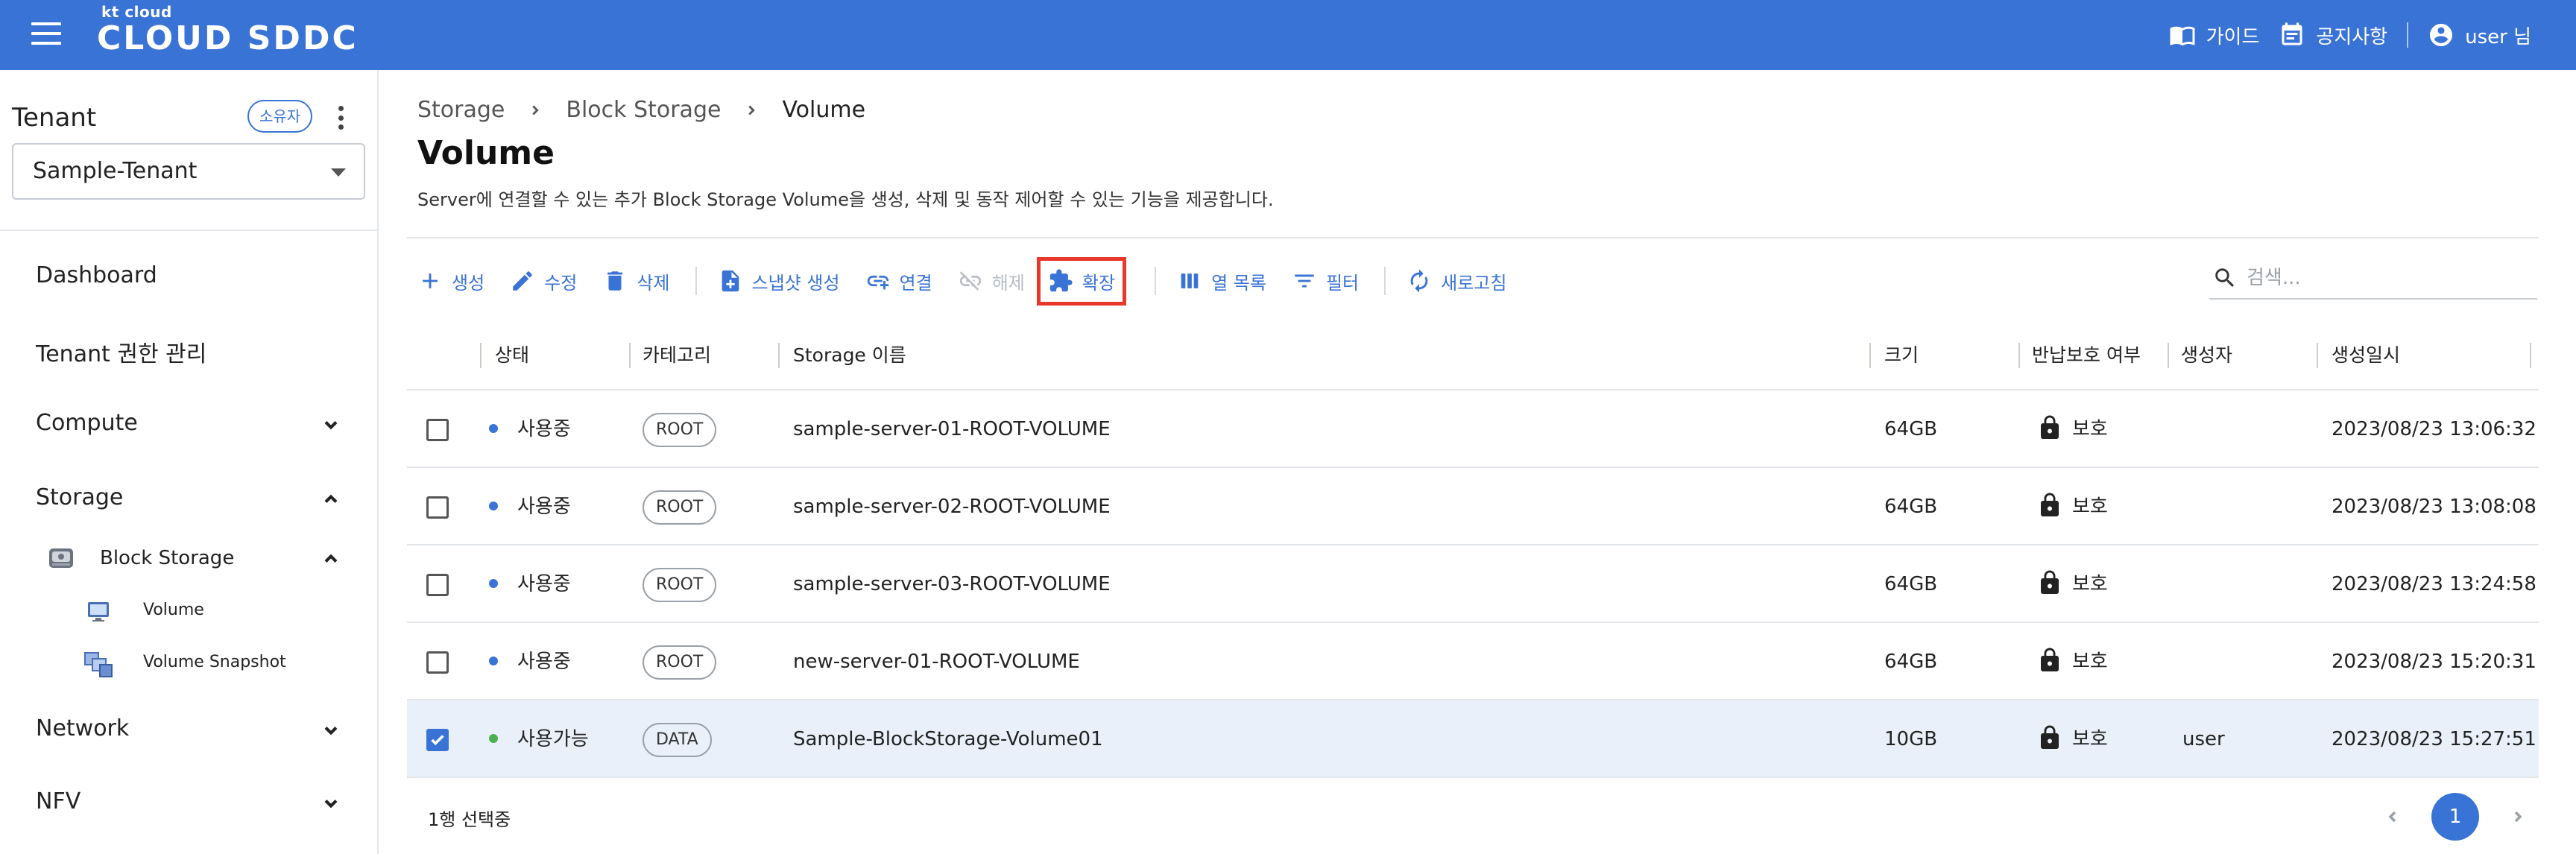 This screenshot has height=854, width=2576. I want to click on created-at-cell: 2023/08/23 13:06:32, so click(2434, 429).